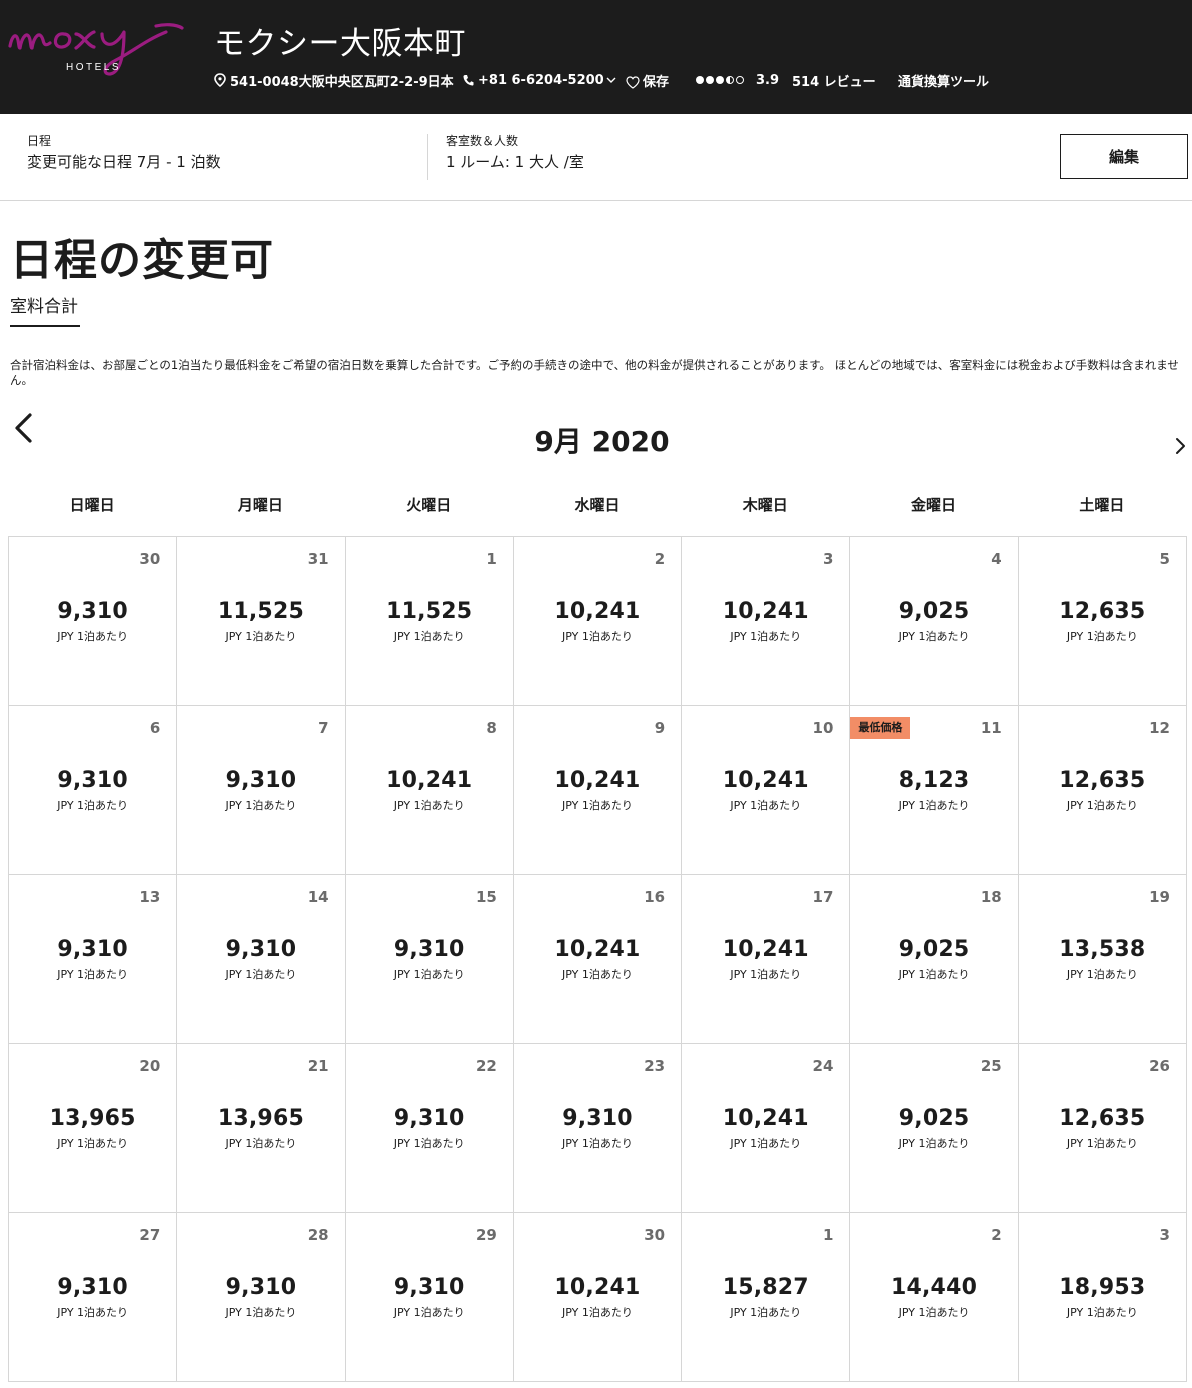  What do you see at coordinates (429, 505) in the screenshot?
I see `weekday-label: 火曜日` at bounding box center [429, 505].